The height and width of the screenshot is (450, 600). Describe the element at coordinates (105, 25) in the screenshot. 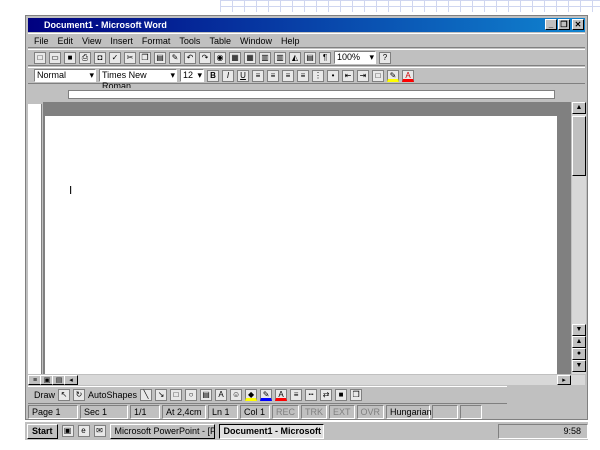

I see `window-title: Document1 - Microsoft Word` at that location.